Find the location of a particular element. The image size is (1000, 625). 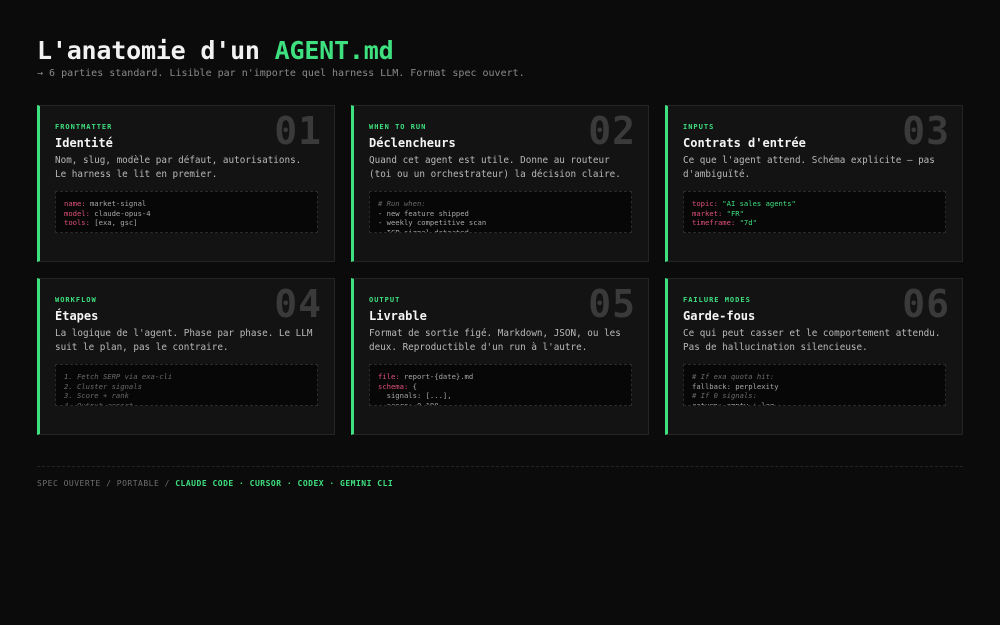

code-value: signals: [...], is located at coordinates (415, 395).